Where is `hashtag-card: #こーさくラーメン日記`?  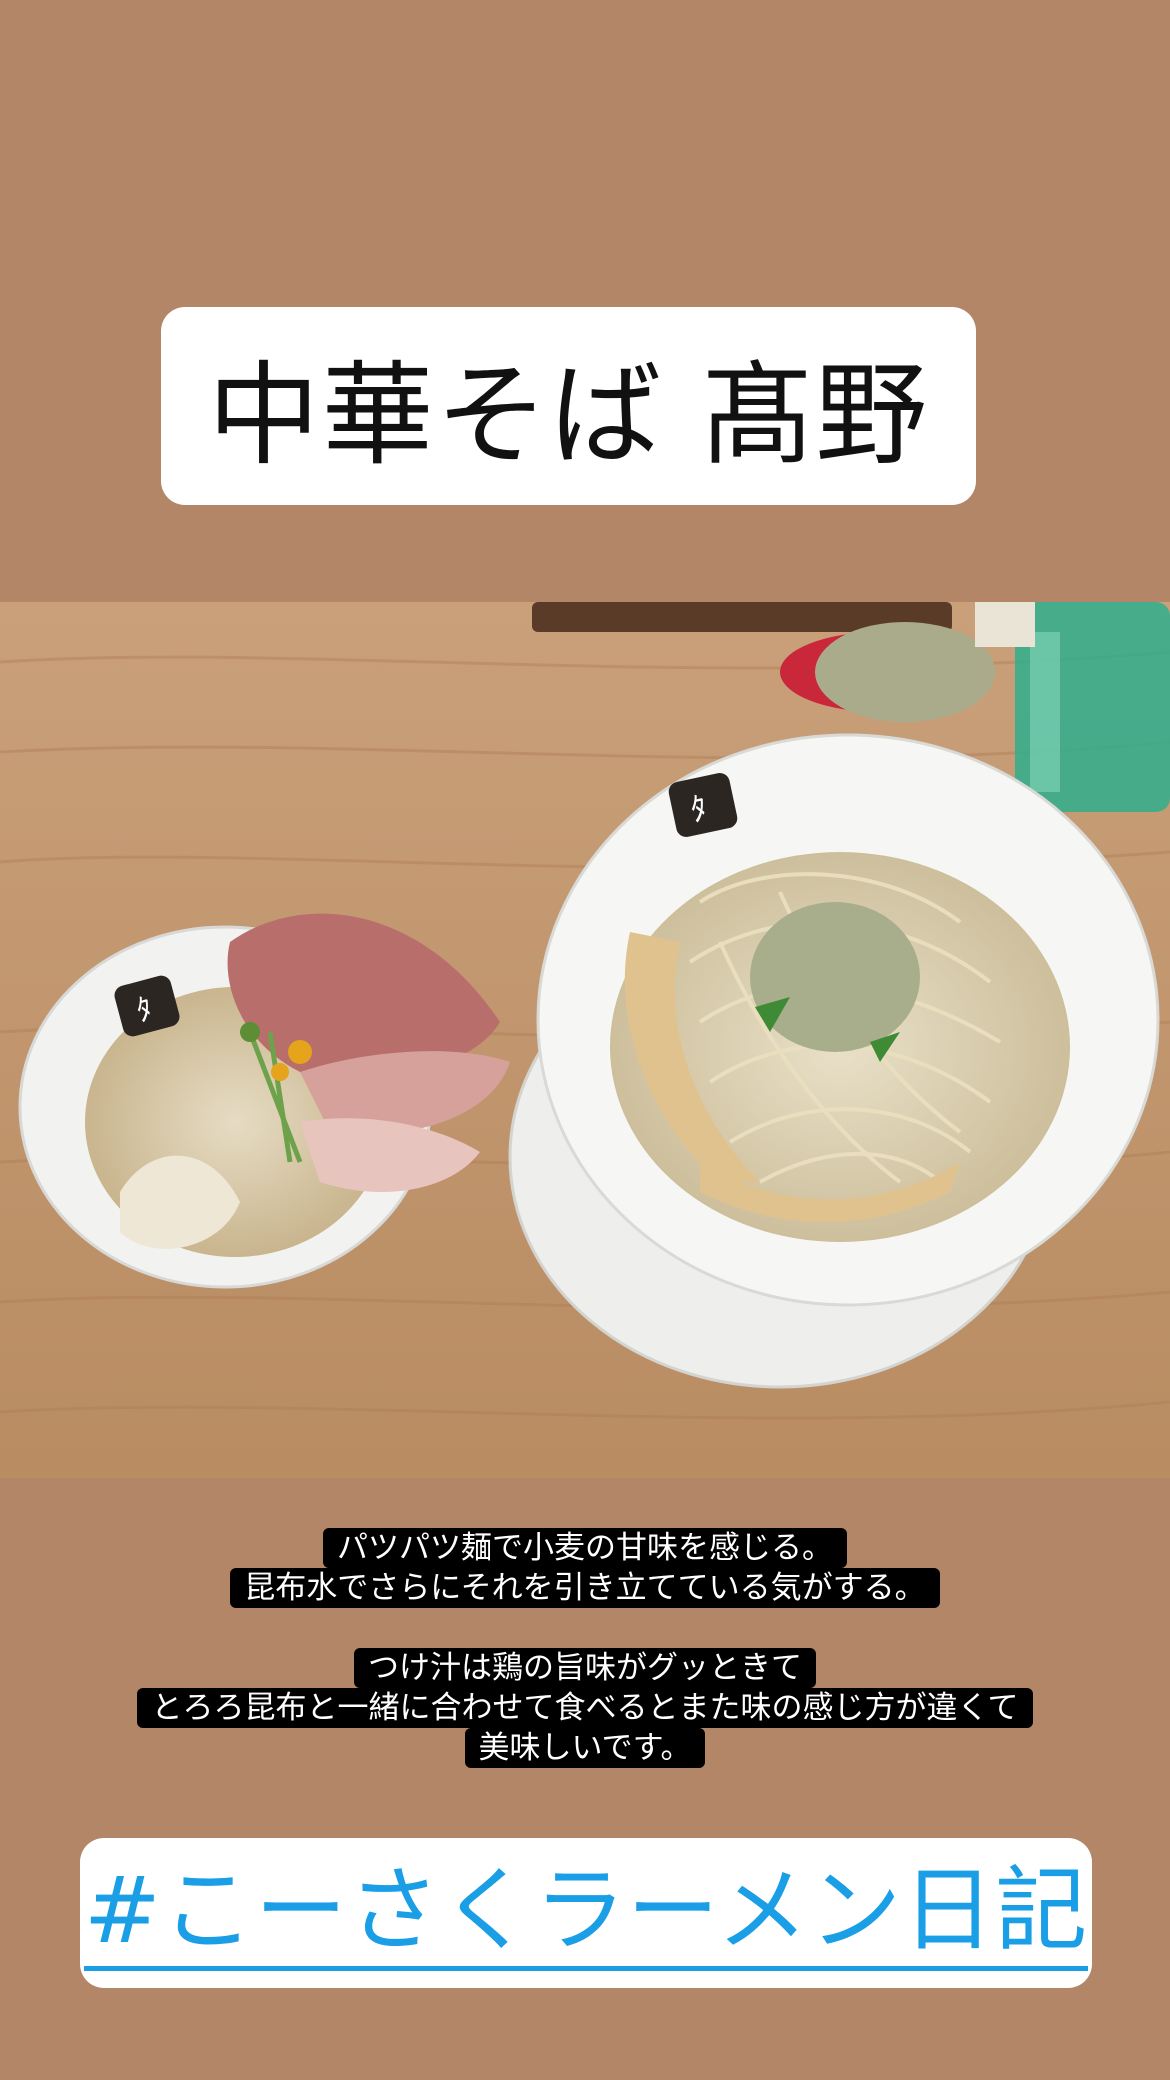
hashtag-card: #こーさくラーメン日記 is located at coordinates (586, 1913).